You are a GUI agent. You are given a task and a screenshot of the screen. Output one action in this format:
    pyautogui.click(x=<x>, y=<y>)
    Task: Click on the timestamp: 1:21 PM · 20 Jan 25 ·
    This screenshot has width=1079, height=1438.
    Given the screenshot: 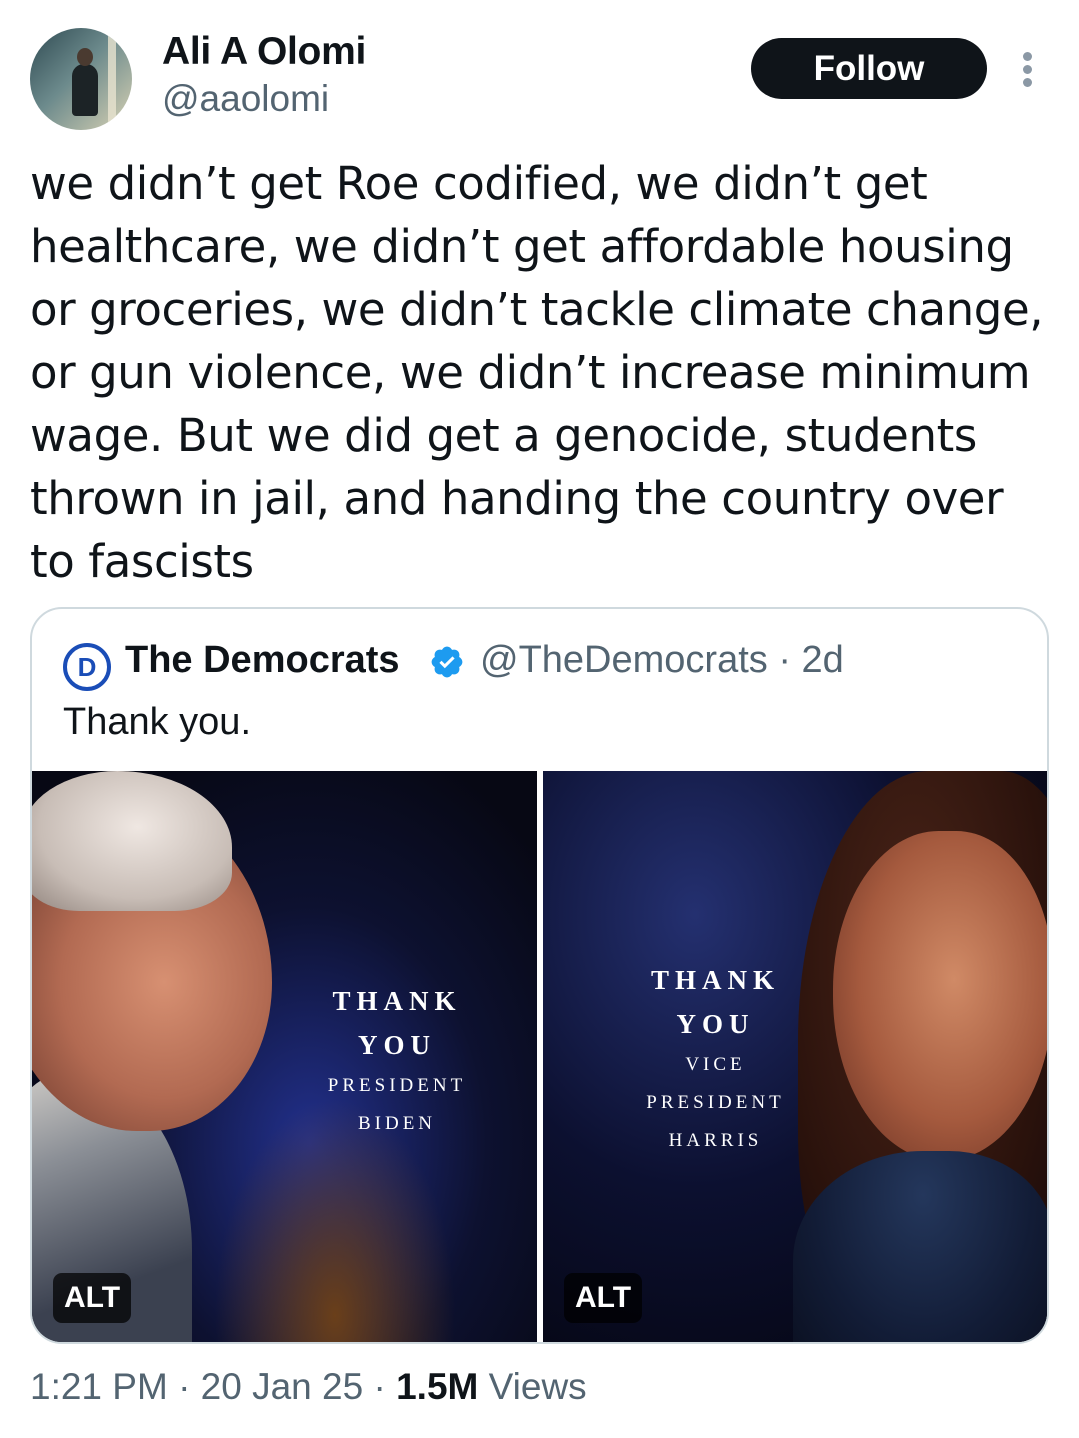 What is the action you would take?
    pyautogui.click(x=213, y=1386)
    